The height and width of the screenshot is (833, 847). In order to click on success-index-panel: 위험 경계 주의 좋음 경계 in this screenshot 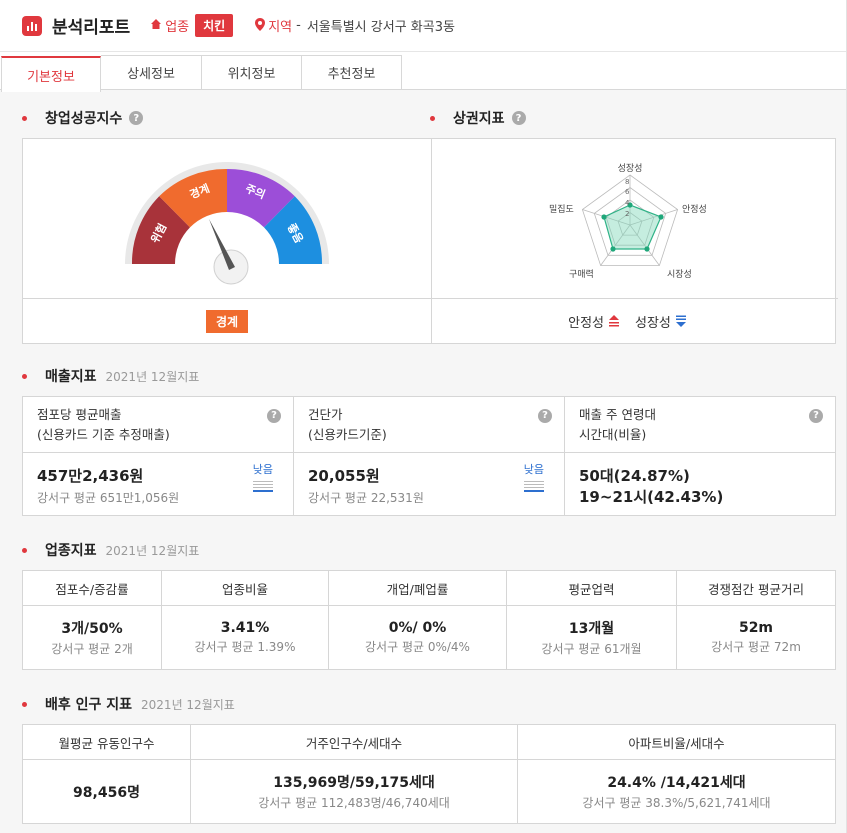, I will do `click(227, 241)`.